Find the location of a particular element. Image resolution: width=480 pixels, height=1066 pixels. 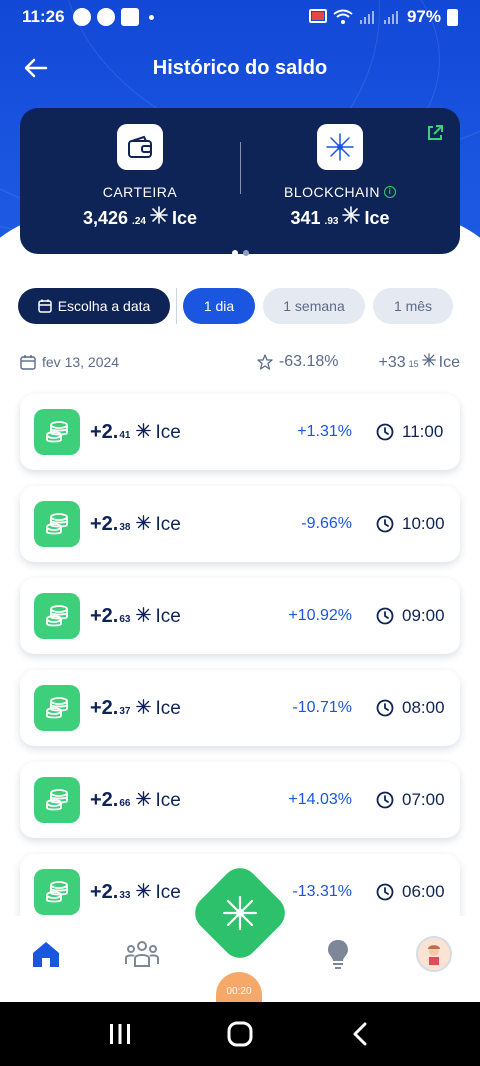

chip-1-month: 1 mês is located at coordinates (413, 306).